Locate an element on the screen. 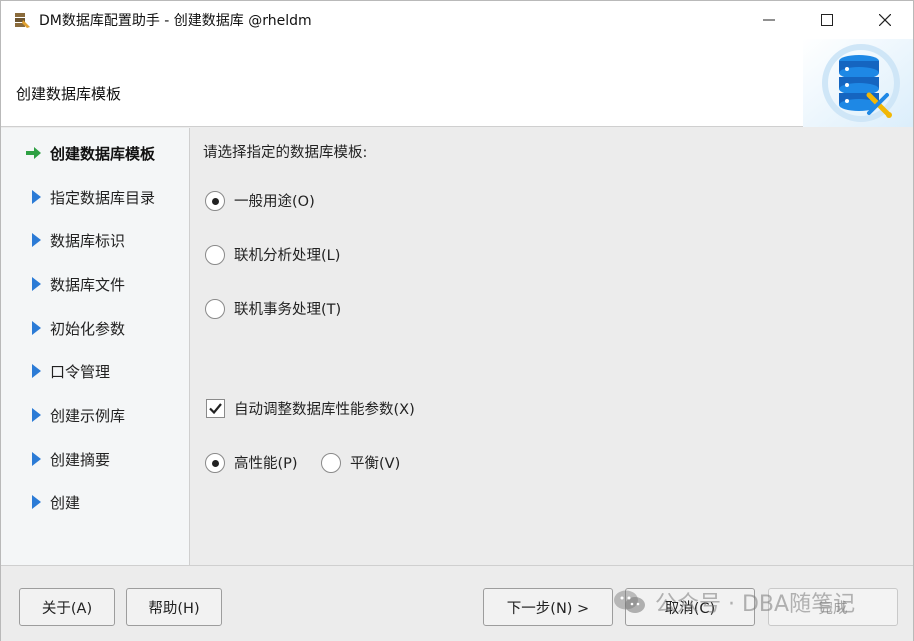 This screenshot has width=914, height=641. sidebar-item-label: 创建数据库模板 is located at coordinates (103, 154).